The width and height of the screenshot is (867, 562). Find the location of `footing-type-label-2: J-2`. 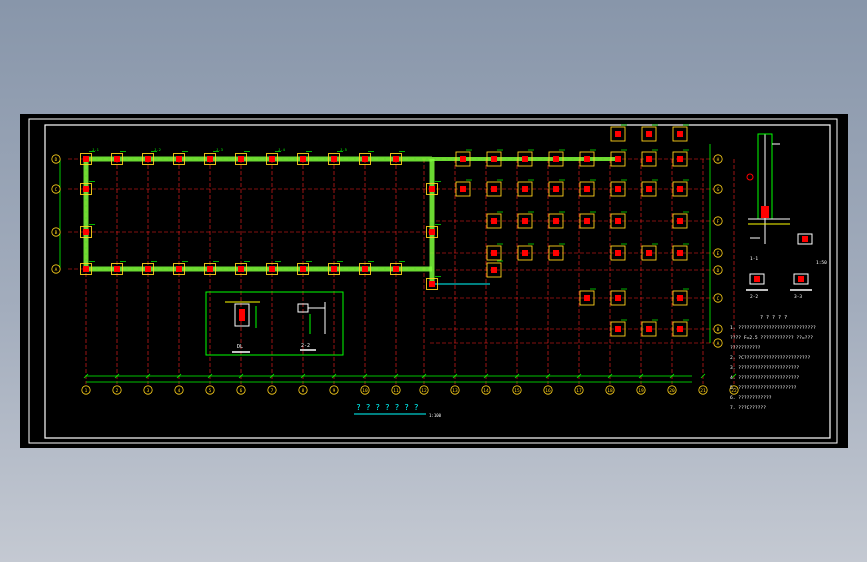

footing-type-label-2: J-2 is located at coordinates (157, 149).